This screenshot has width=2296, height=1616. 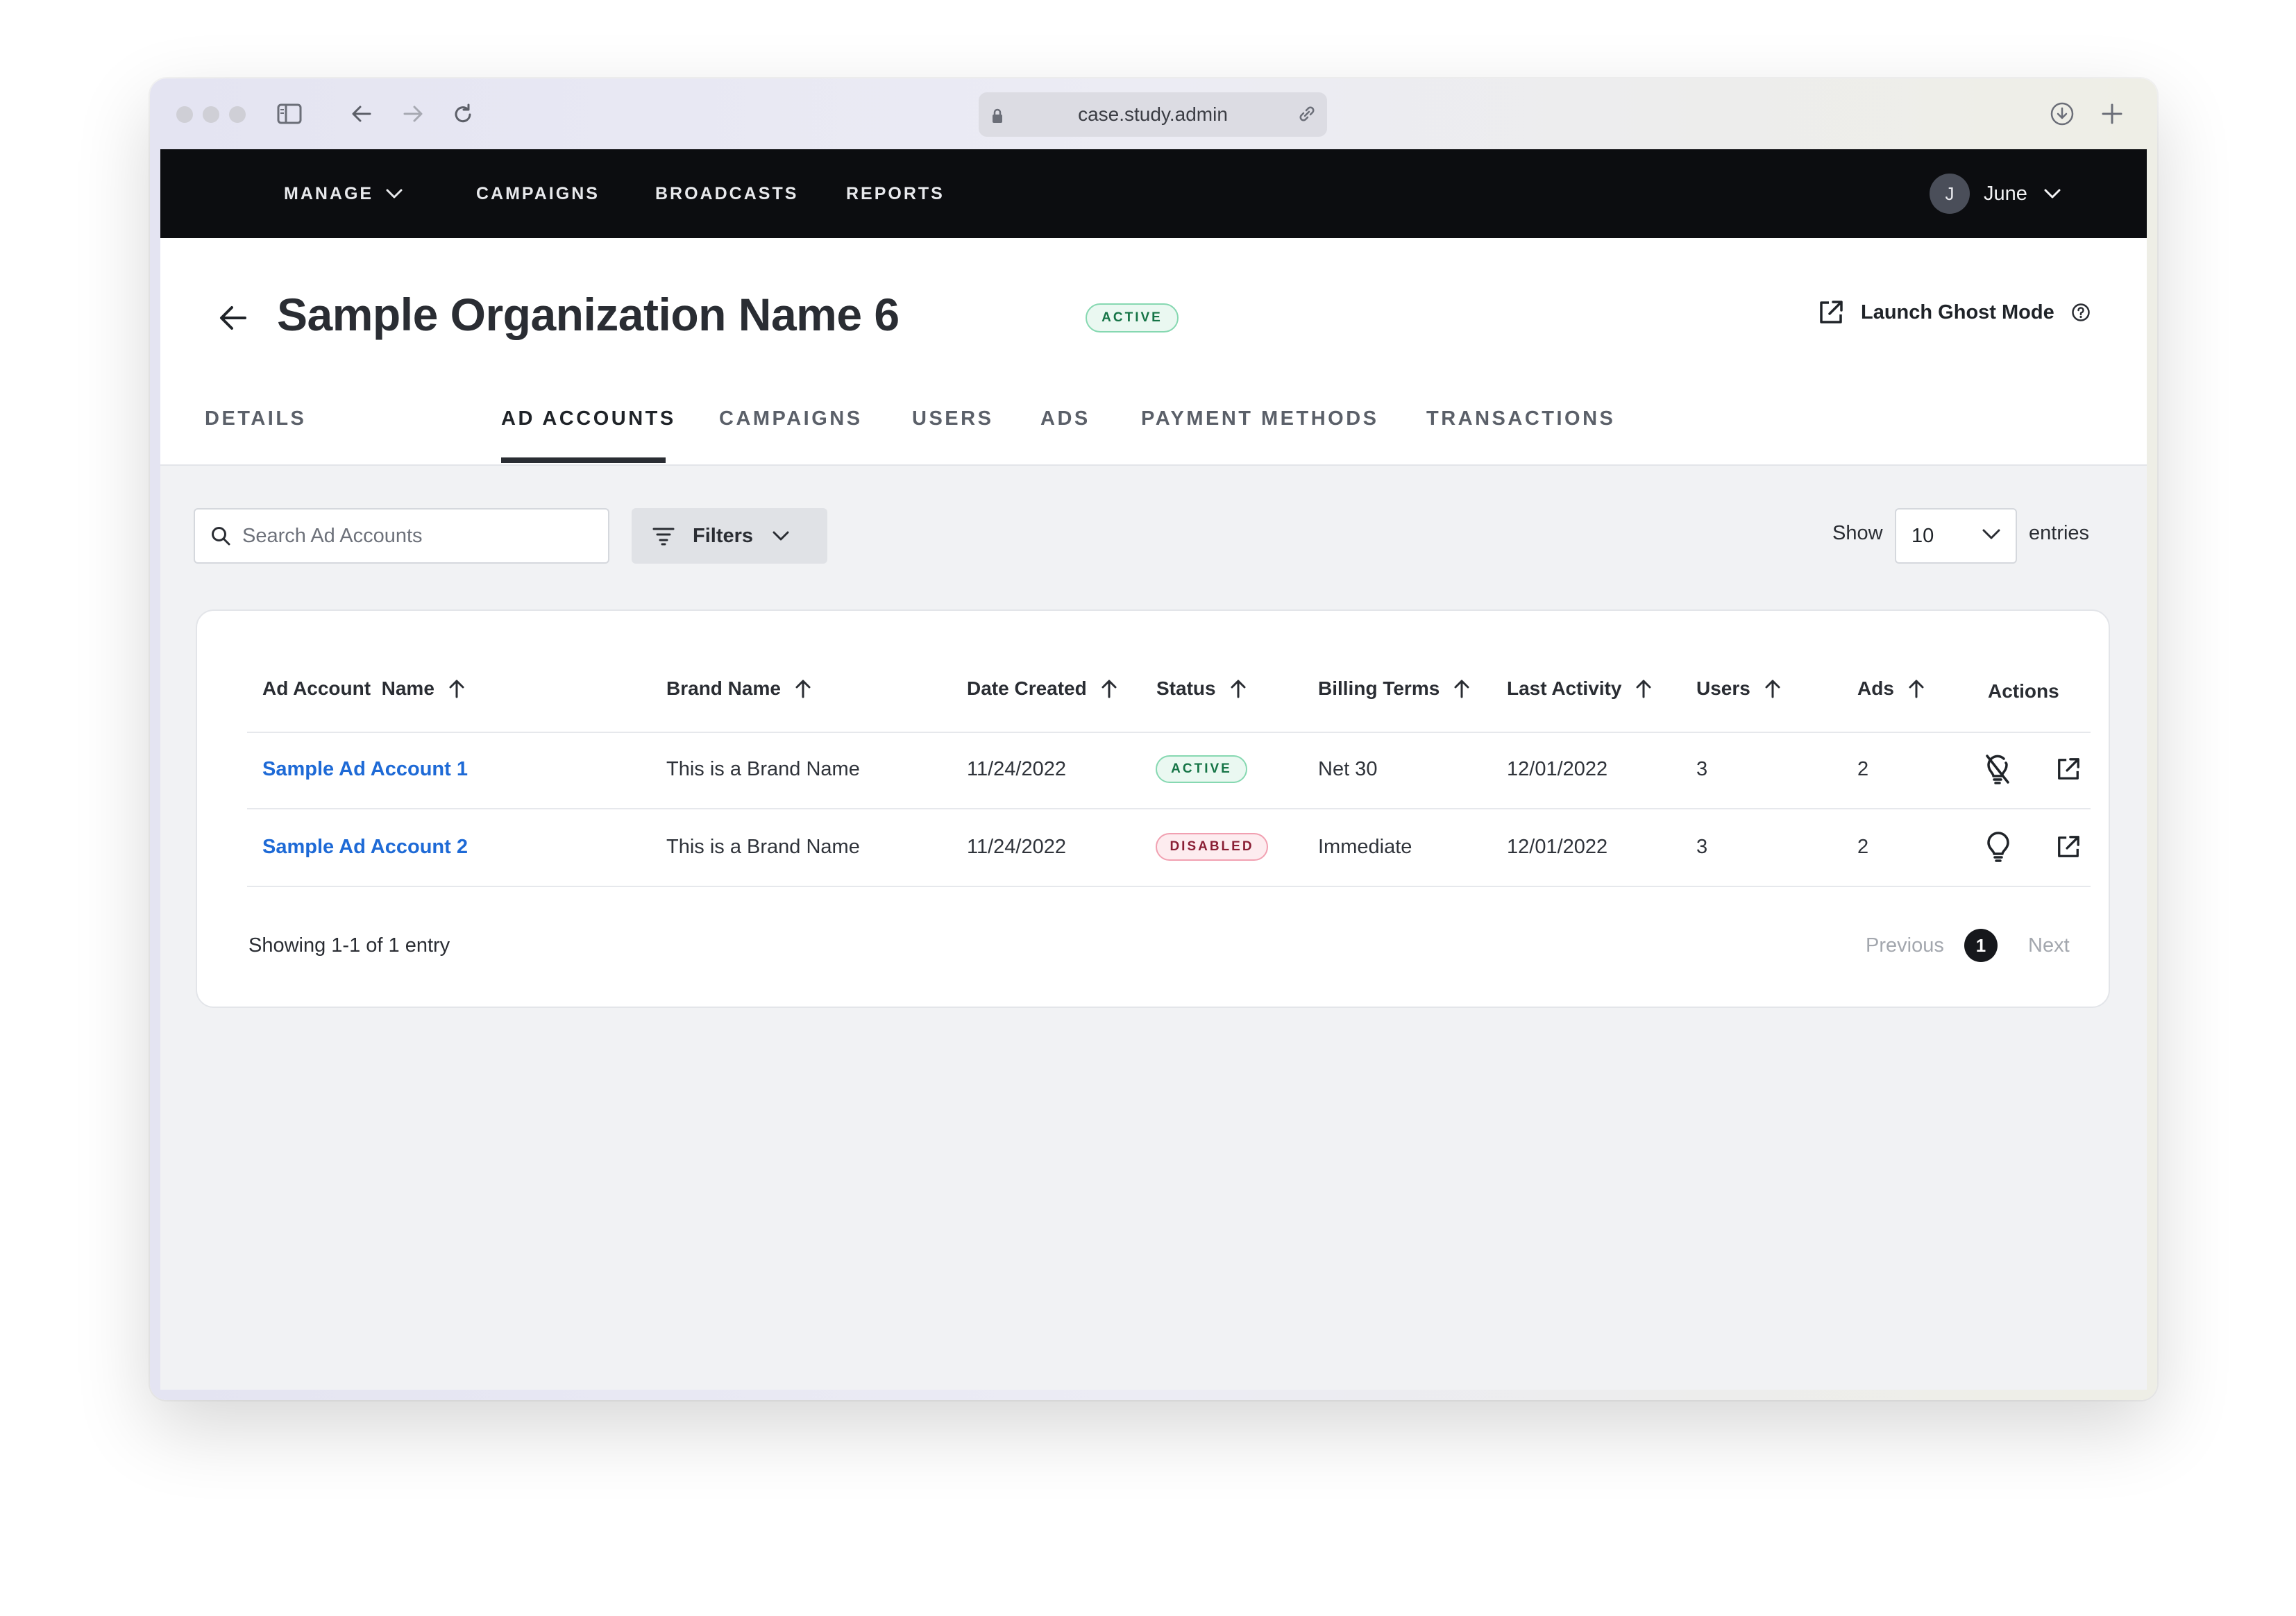 I want to click on nav-campaigns: CAMPAIGNS, so click(x=538, y=193).